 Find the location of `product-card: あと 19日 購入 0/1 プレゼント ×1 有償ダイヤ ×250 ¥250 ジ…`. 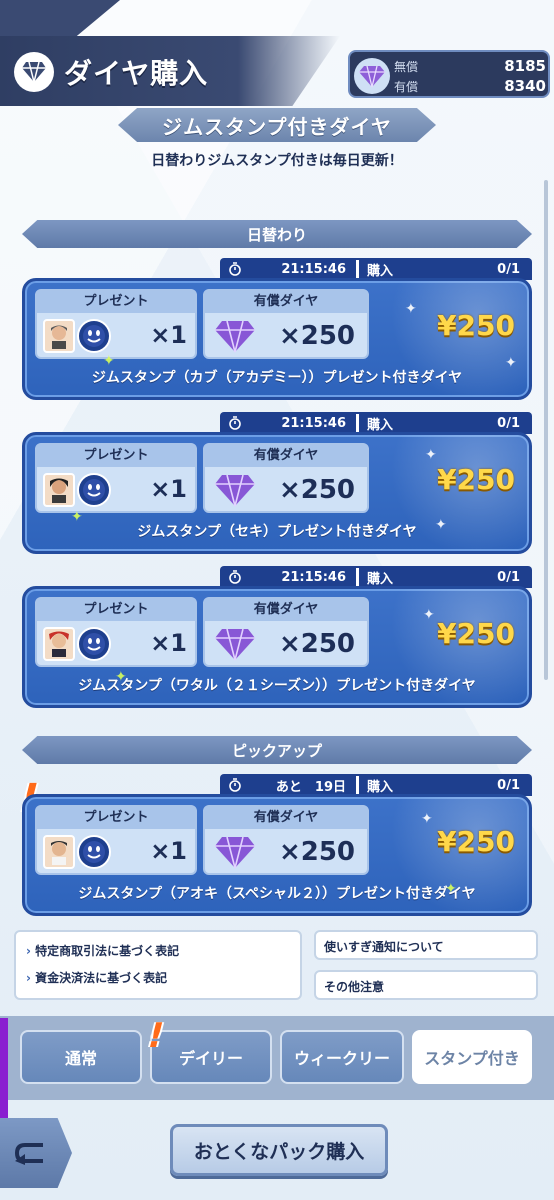

product-card: あと 19日 購入 0/1 プレゼント ×1 有償ダイヤ ×250 ¥250 ジ… is located at coordinates (277, 845).